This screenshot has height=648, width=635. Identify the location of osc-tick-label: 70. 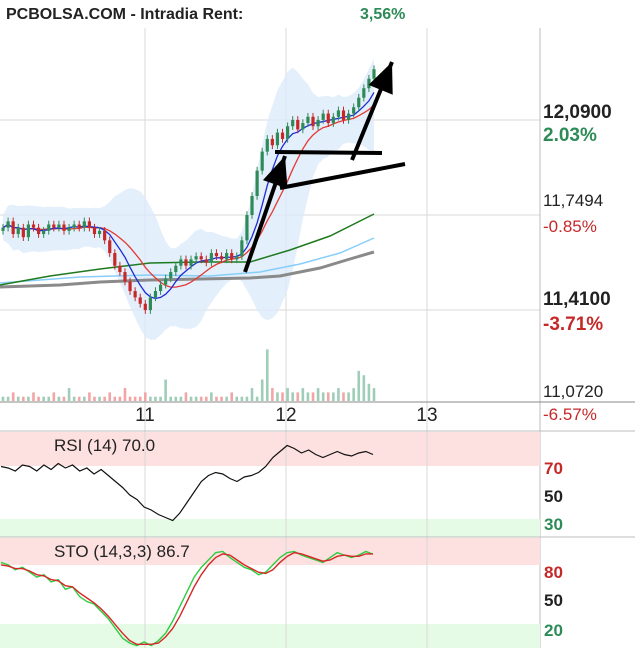
(553, 468).